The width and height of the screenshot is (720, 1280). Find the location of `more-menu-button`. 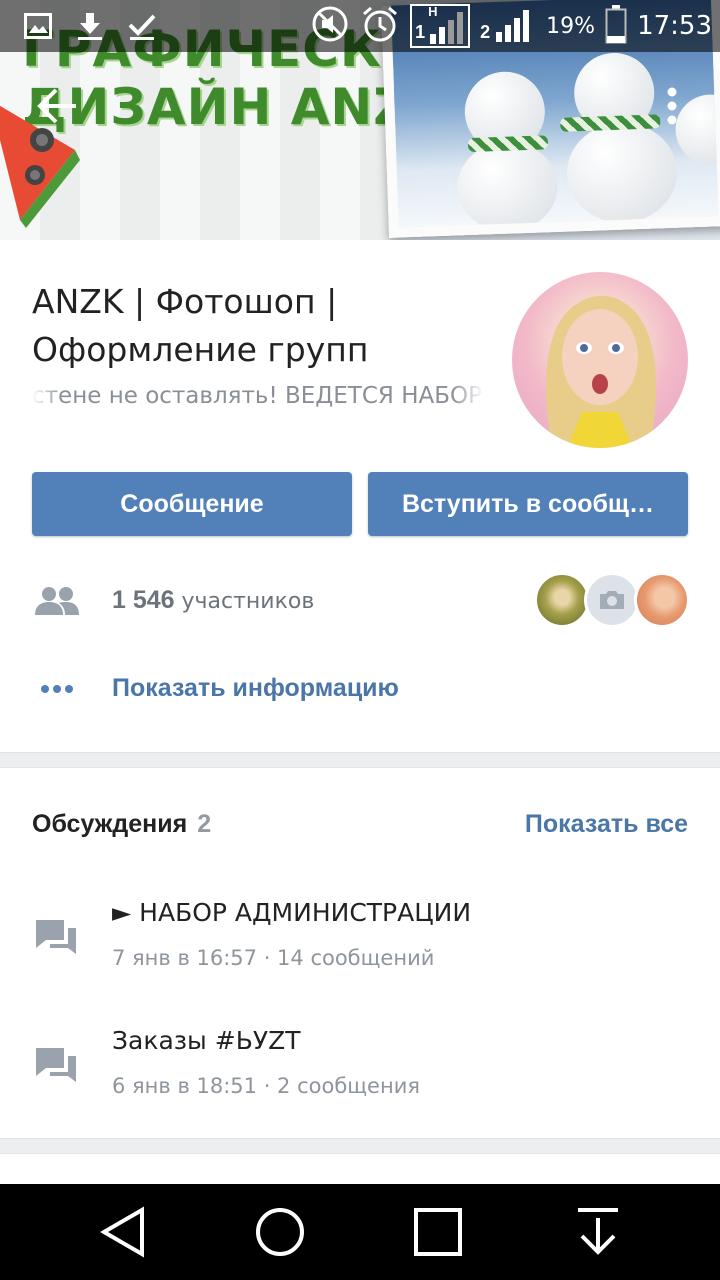

more-menu-button is located at coordinates (672, 106).